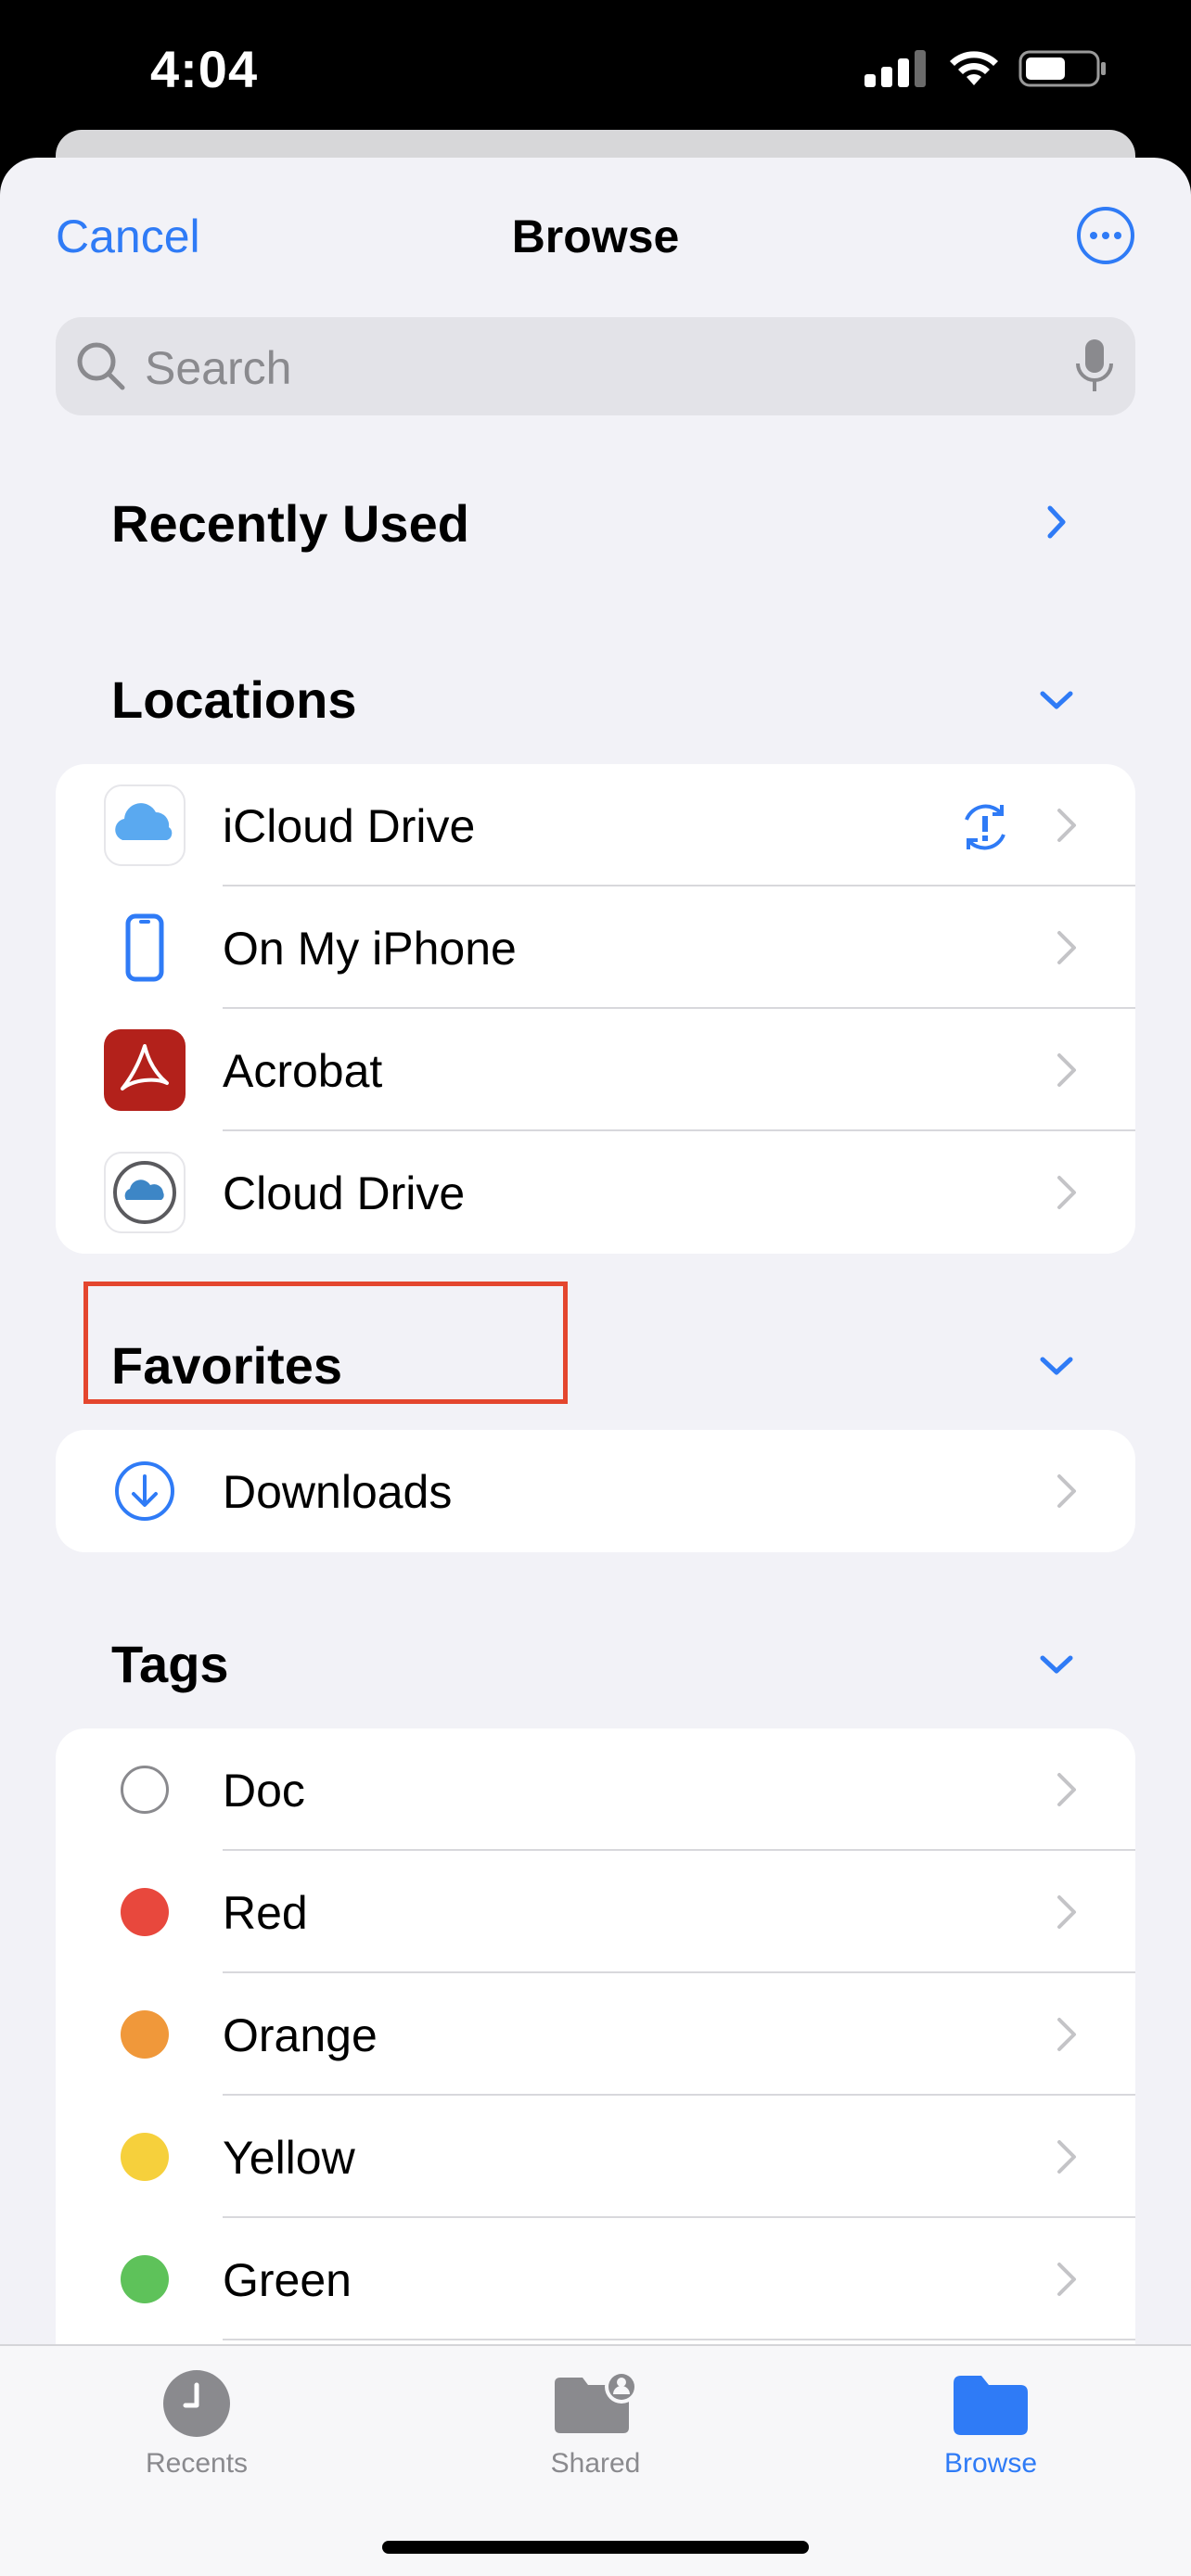 This screenshot has width=1191, height=2576. What do you see at coordinates (145, 1070) in the screenshot?
I see `acrobat-icon` at bounding box center [145, 1070].